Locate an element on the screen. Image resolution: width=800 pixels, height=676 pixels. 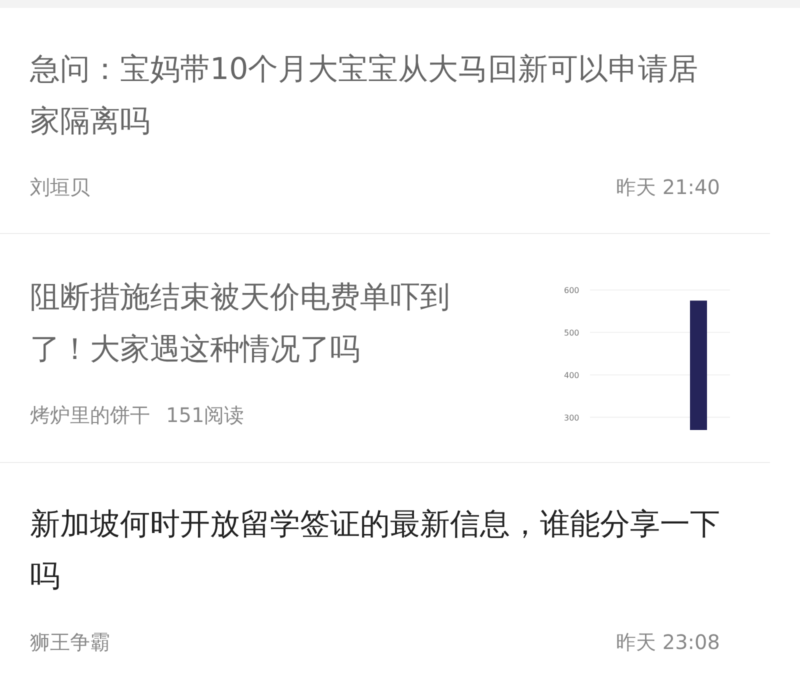
axis-tick-label: 500 is located at coordinates (572, 333).